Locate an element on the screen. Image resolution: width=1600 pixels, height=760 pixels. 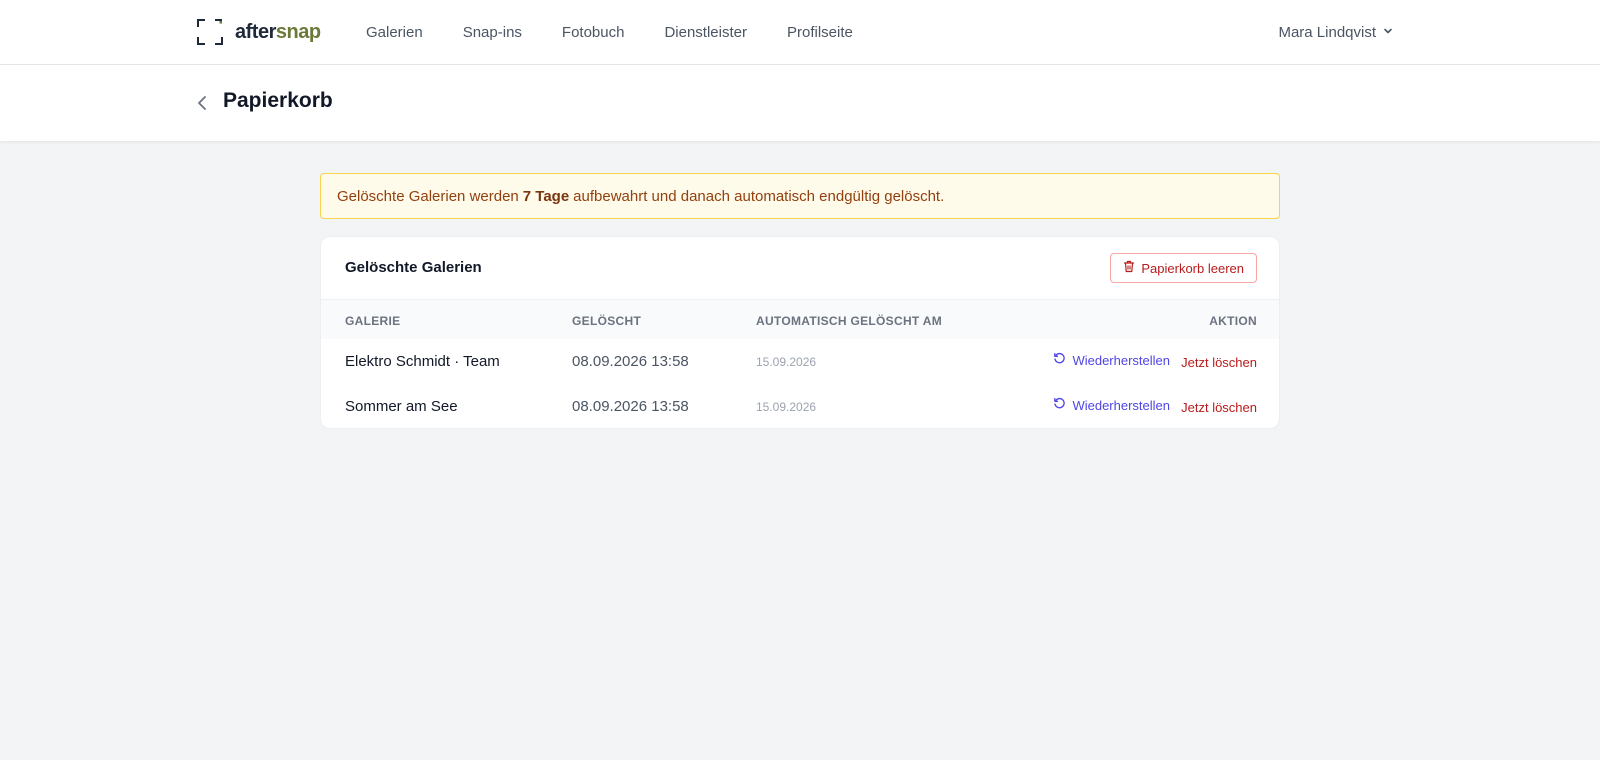
nav-item-dienstleister: Dienstleister is located at coordinates (705, 33).